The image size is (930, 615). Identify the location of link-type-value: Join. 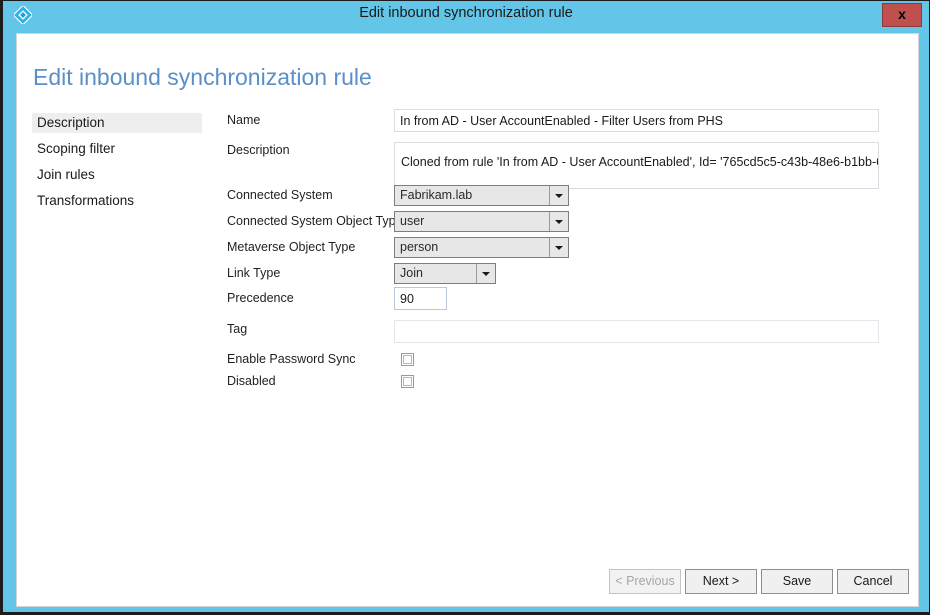
(411, 273).